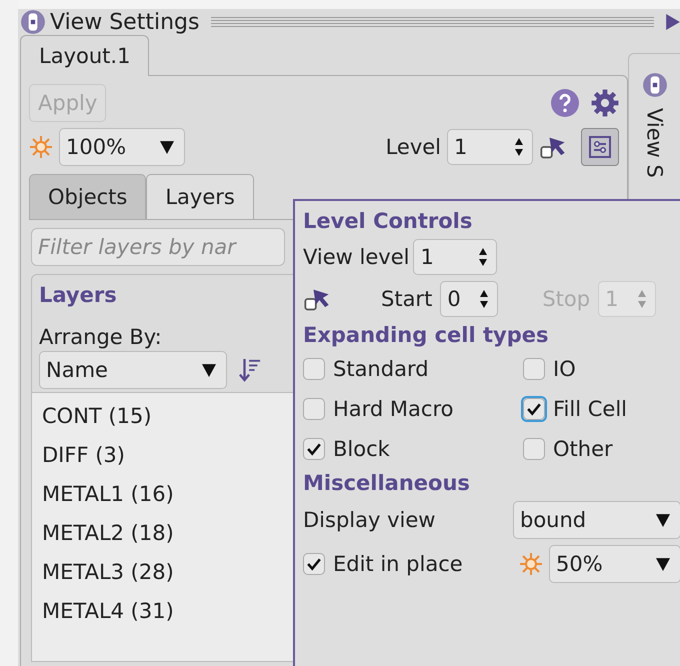 Image resolution: width=680 pixels, height=666 pixels. I want to click on expand-arrow-icon, so click(673, 22).